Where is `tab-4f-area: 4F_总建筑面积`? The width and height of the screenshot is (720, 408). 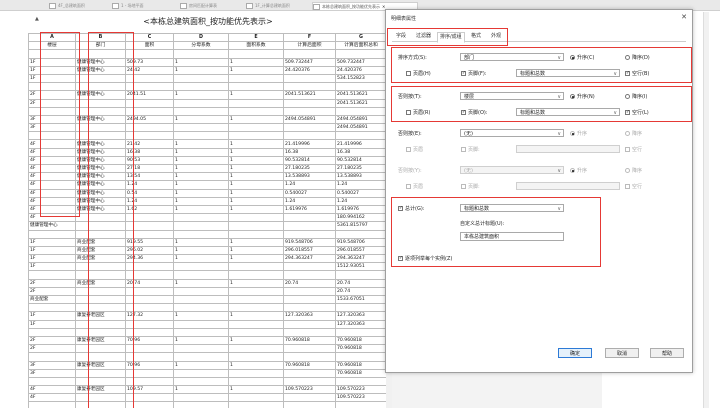
tab-4f-area: 4F_总建筑面积 is located at coordinates (73, 5).